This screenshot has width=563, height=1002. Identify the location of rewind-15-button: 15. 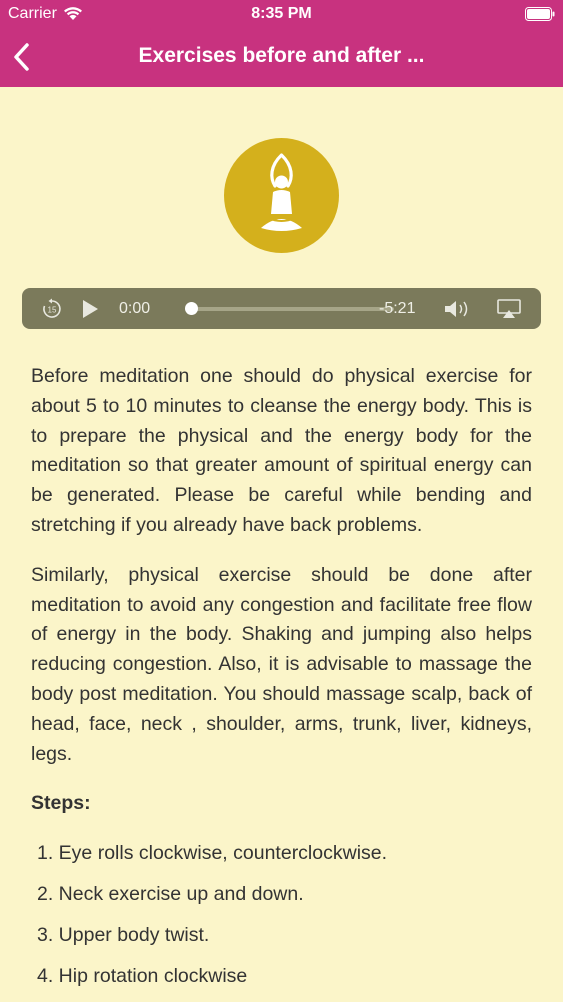
(52, 308).